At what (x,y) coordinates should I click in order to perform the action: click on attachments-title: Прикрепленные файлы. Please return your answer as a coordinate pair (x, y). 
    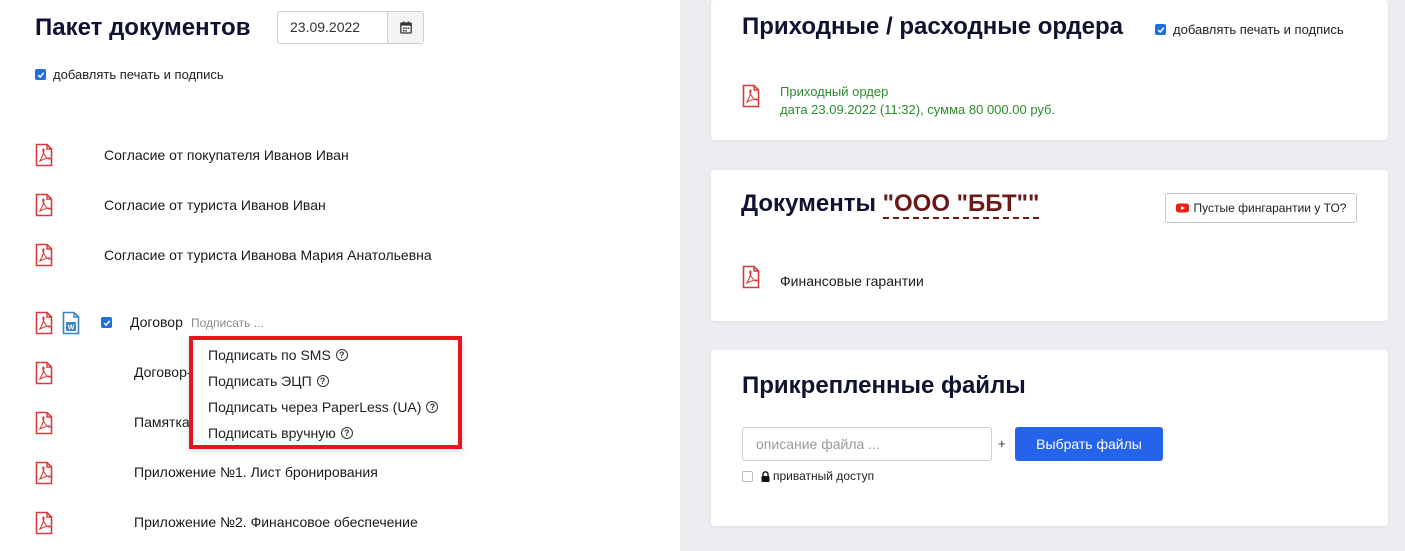
    Looking at the image, I should click on (884, 385).